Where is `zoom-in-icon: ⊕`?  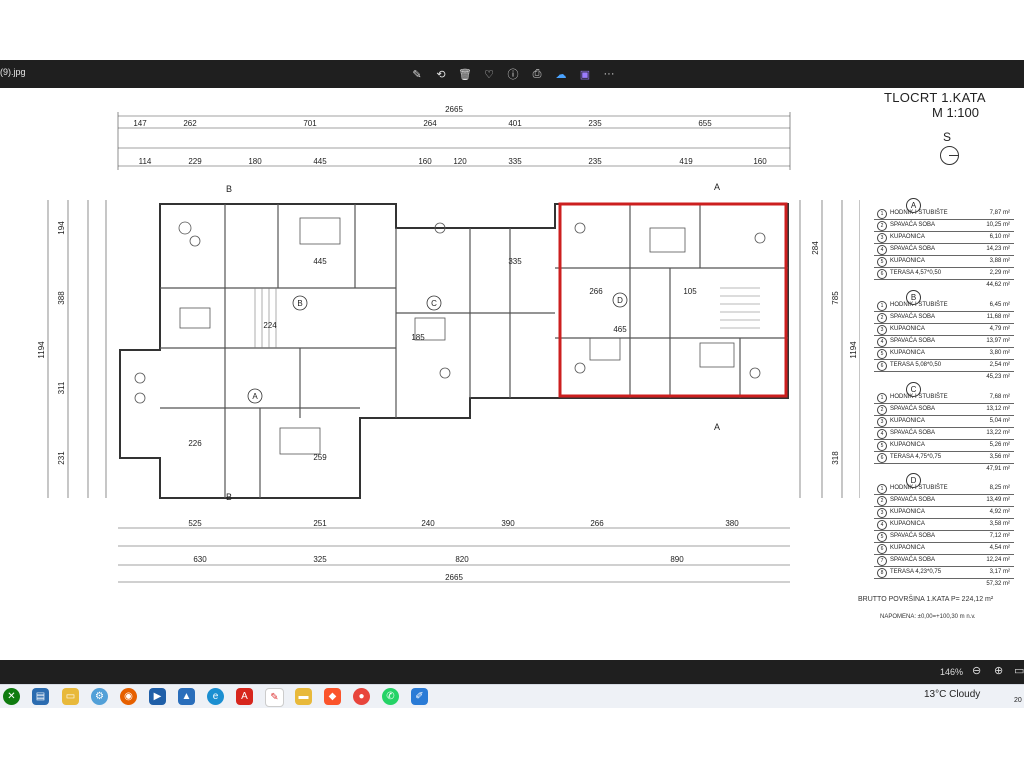
zoom-in-icon: ⊕ is located at coordinates (998, 670).